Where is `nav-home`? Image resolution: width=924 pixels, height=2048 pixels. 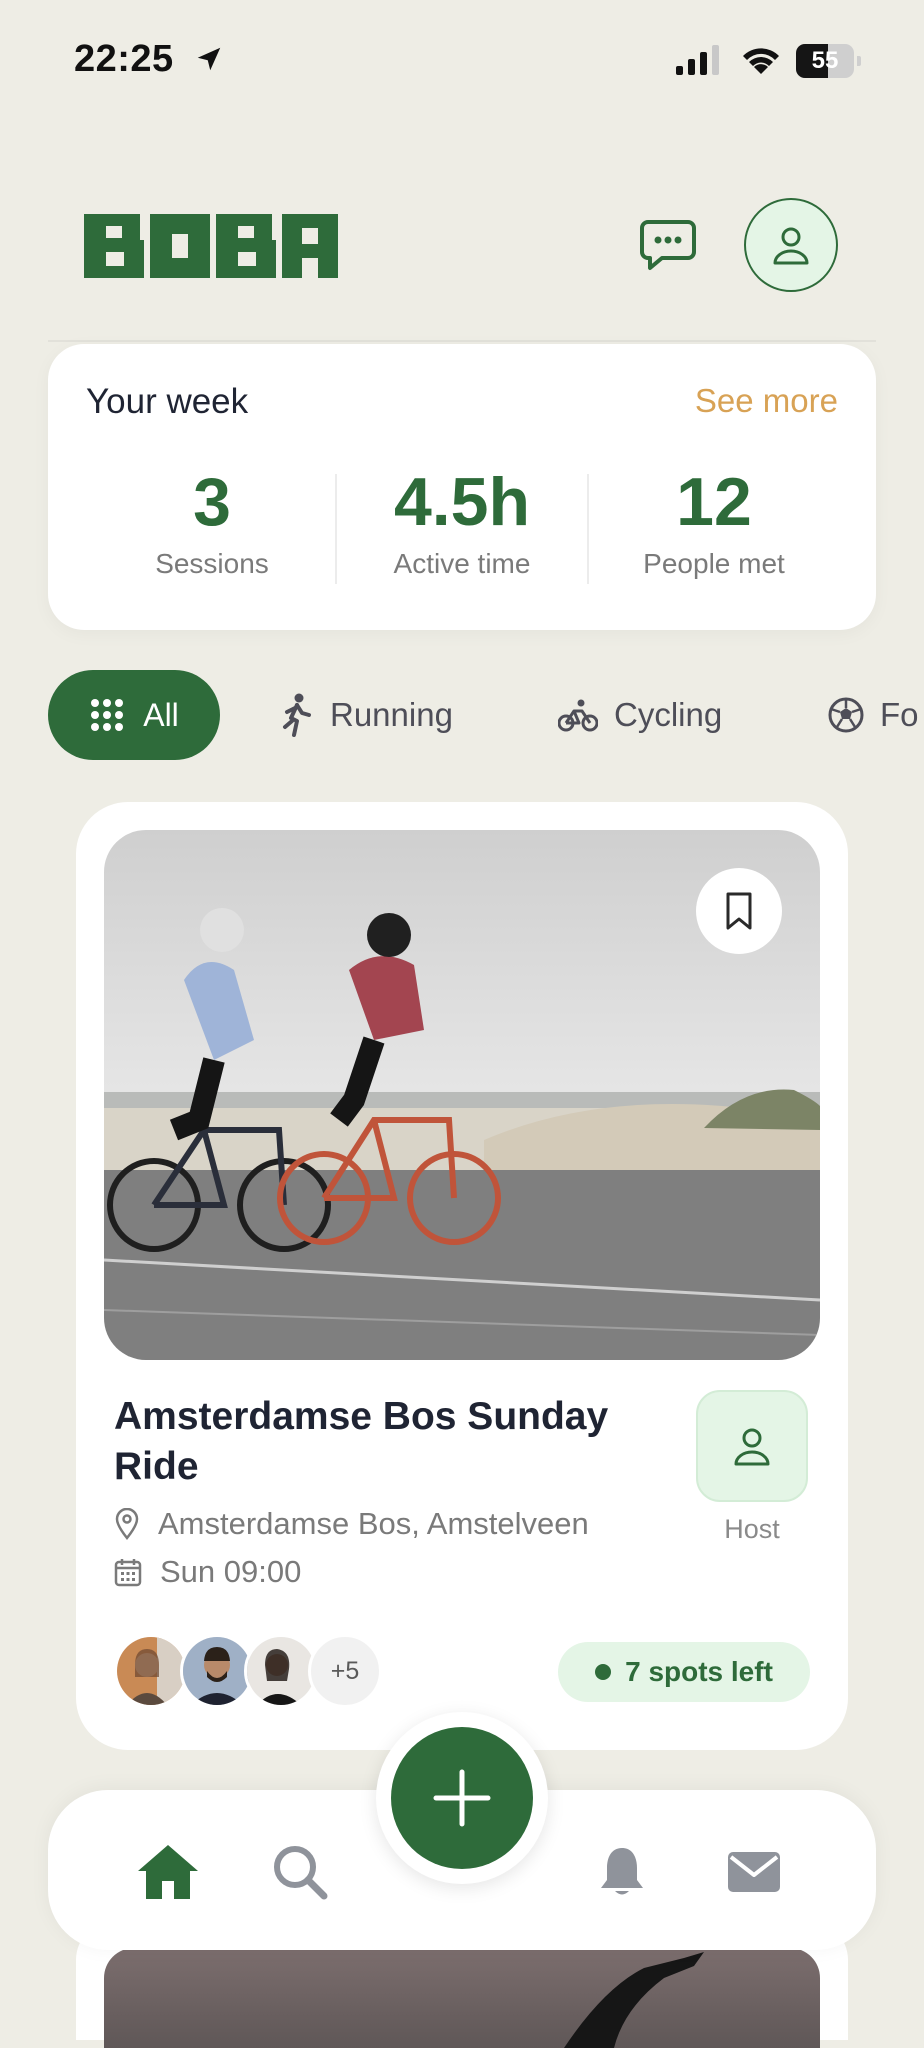 nav-home is located at coordinates (168, 1872).